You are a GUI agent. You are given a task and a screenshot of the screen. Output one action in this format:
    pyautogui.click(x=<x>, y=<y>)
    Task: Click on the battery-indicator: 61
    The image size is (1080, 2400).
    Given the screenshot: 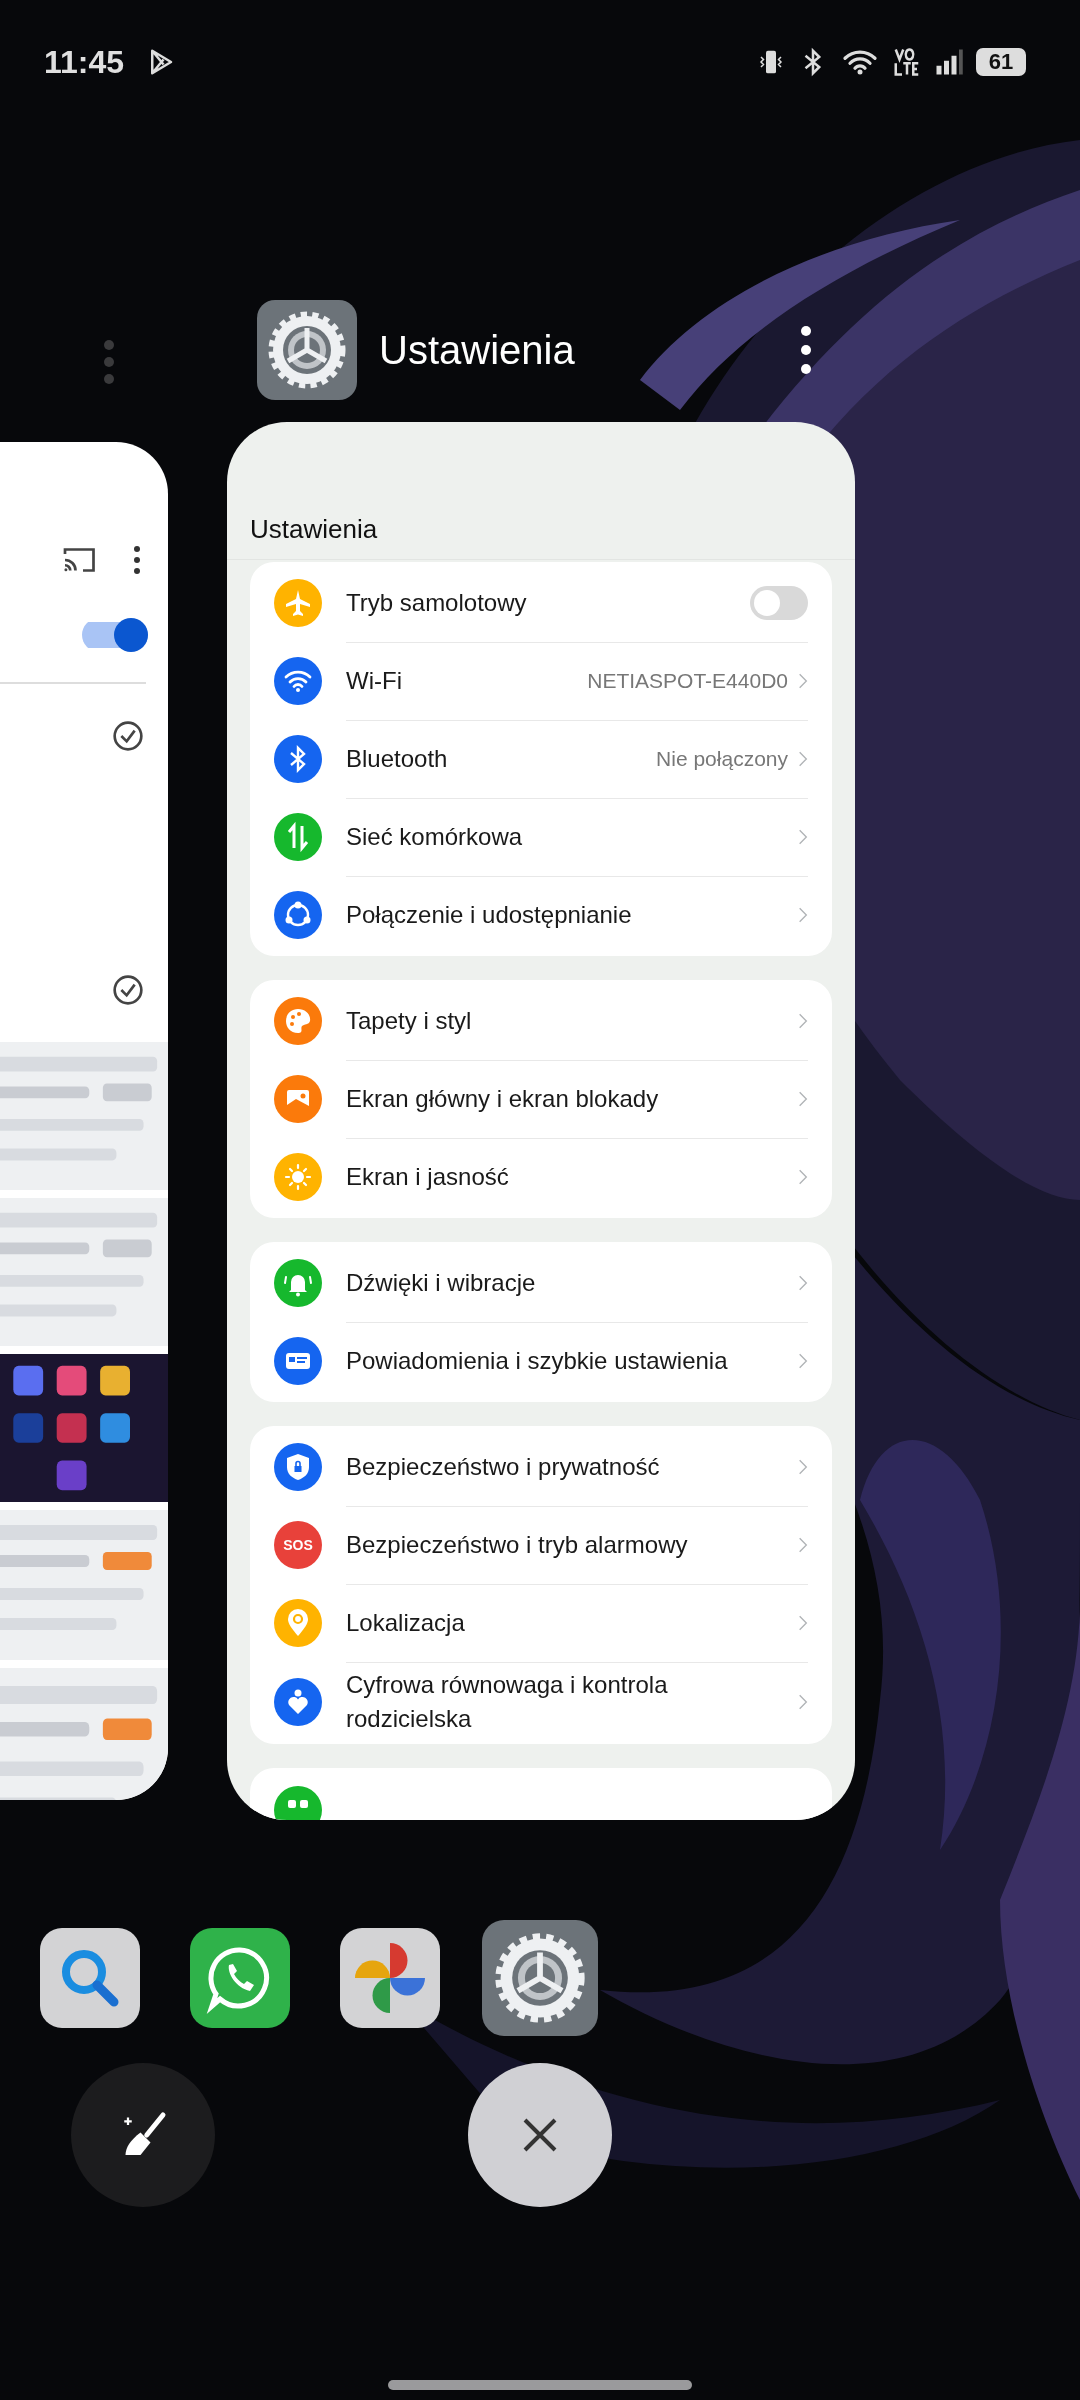 What is the action you would take?
    pyautogui.click(x=1001, y=62)
    